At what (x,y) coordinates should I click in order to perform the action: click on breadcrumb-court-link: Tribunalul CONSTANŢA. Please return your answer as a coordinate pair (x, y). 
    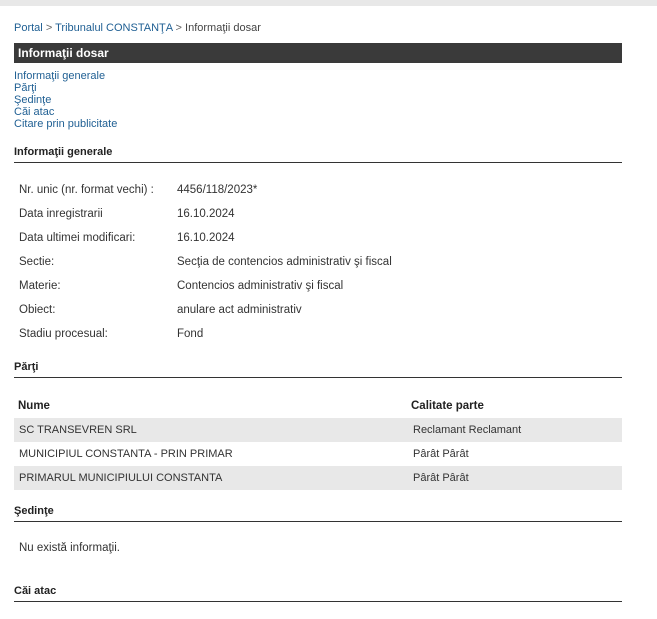
    Looking at the image, I should click on (113, 28).